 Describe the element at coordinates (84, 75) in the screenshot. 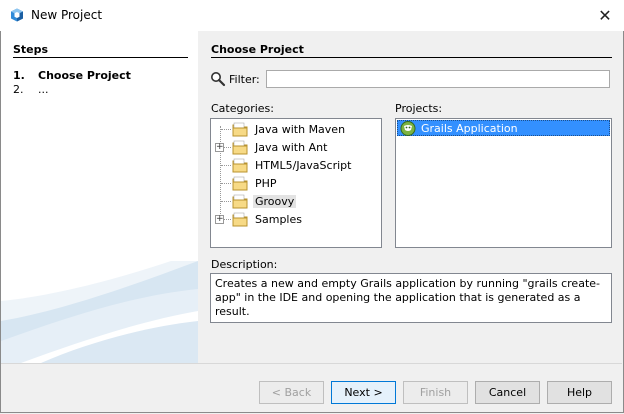

I see `step-label: Choose Project` at that location.